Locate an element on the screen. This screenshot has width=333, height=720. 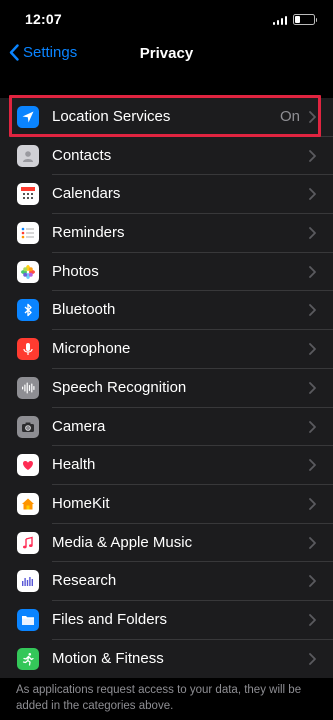
heart-icon is located at coordinates (28, 465).